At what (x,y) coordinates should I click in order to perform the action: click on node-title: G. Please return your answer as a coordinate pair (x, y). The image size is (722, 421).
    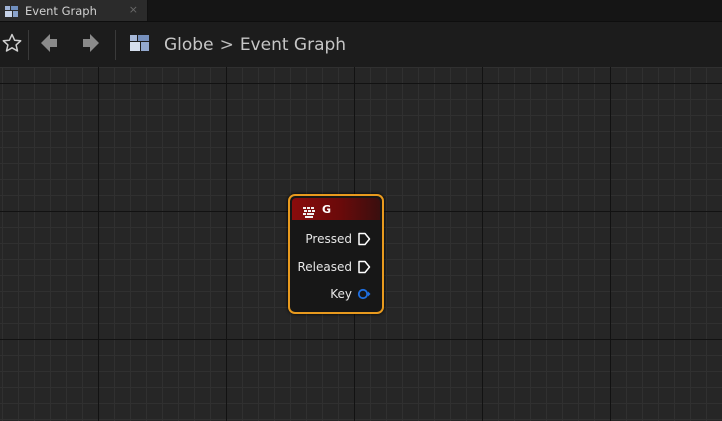
    Looking at the image, I should click on (327, 209).